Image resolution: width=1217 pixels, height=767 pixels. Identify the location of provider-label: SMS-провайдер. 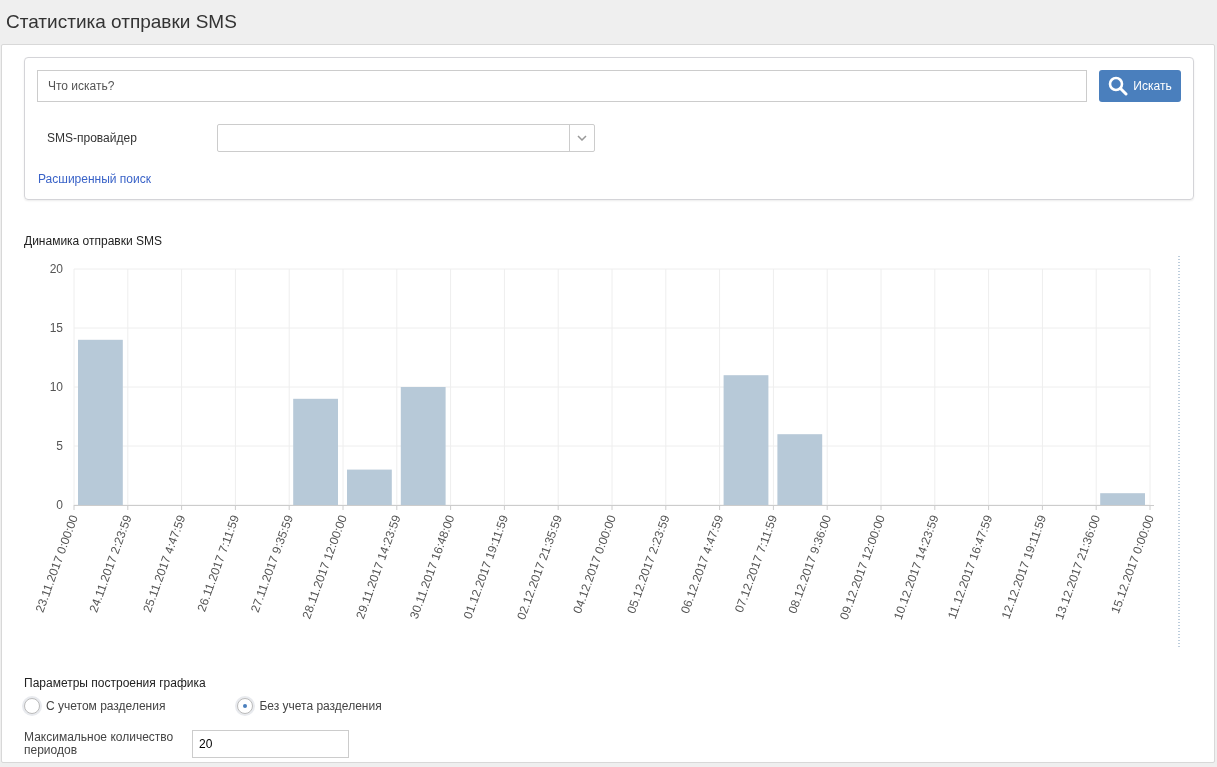
(92, 138).